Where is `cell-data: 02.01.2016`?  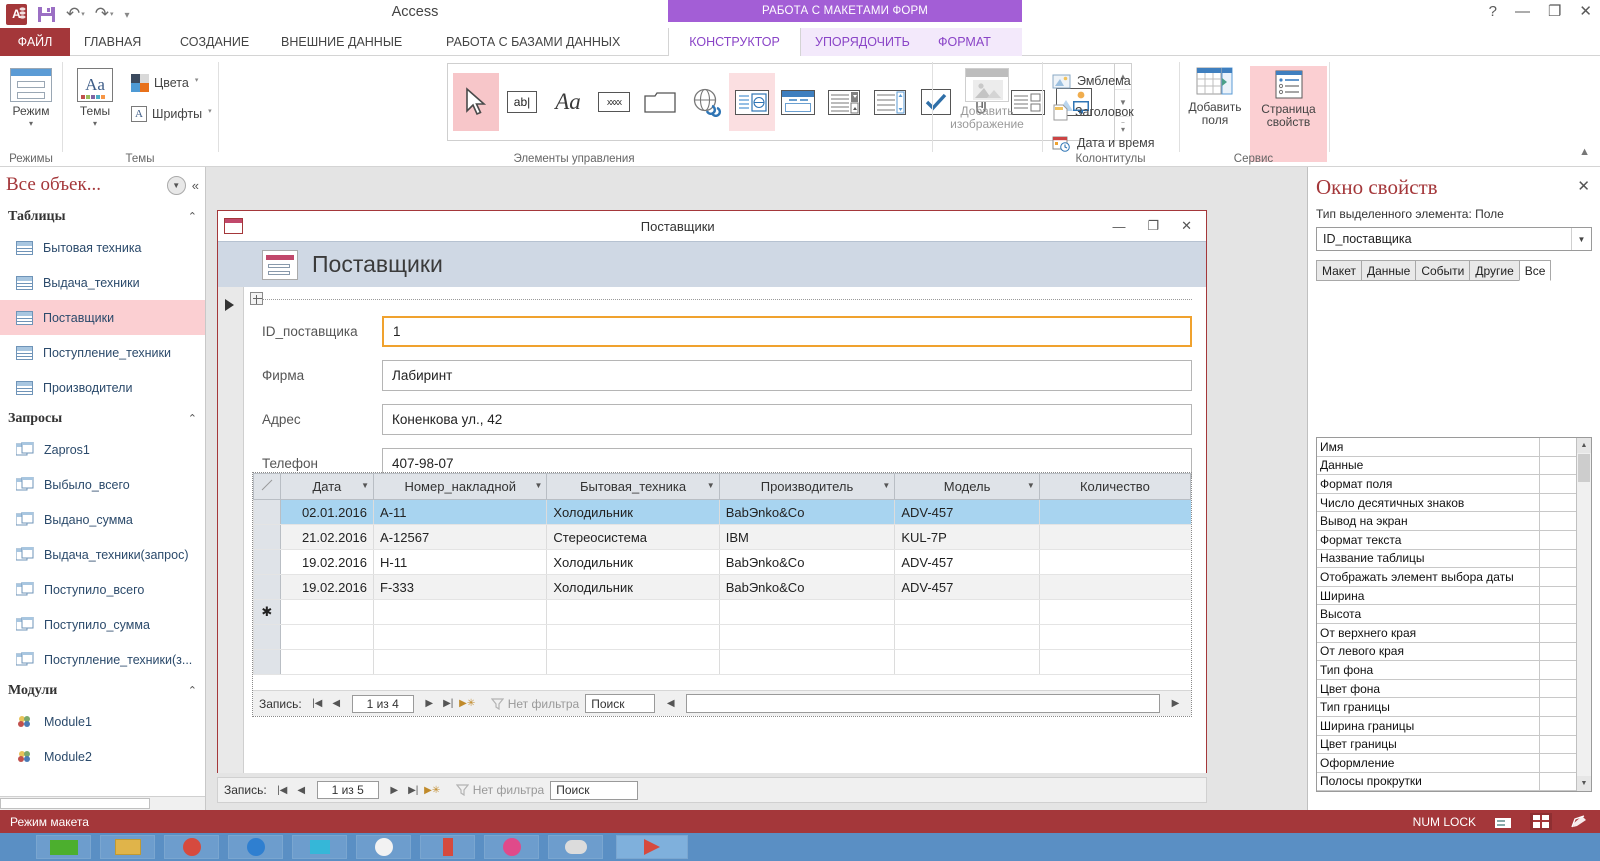 cell-data: 02.01.2016 is located at coordinates (326, 512).